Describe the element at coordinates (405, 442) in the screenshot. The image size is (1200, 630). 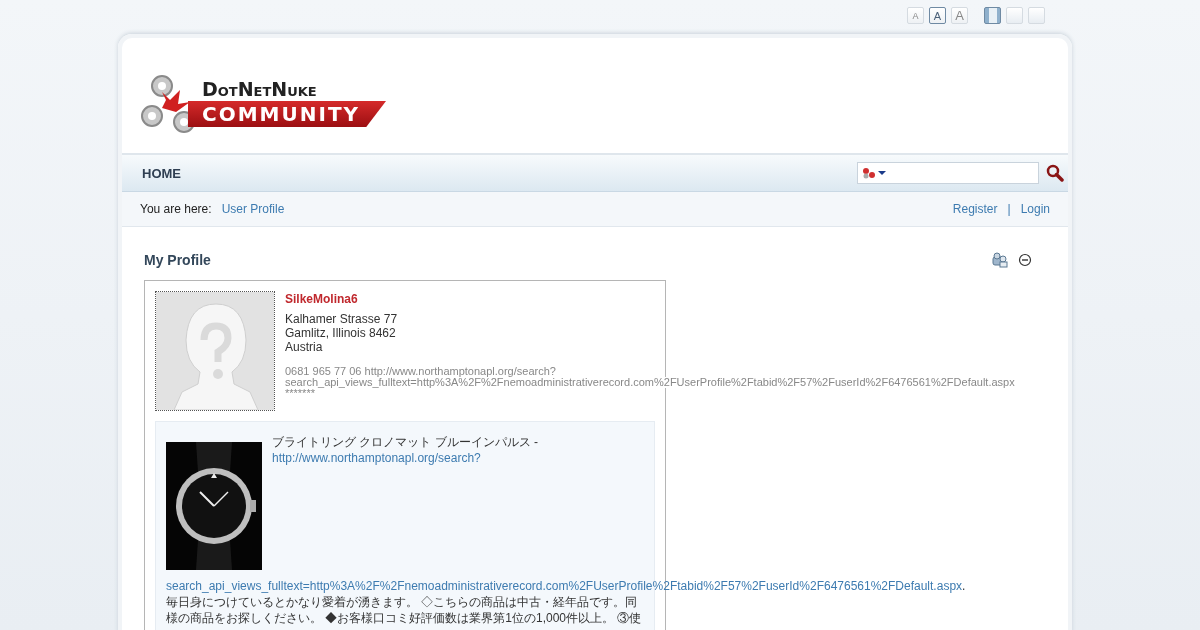
I see `item-title: ブライトリング クロノマット ブルーインパルス -` at that location.